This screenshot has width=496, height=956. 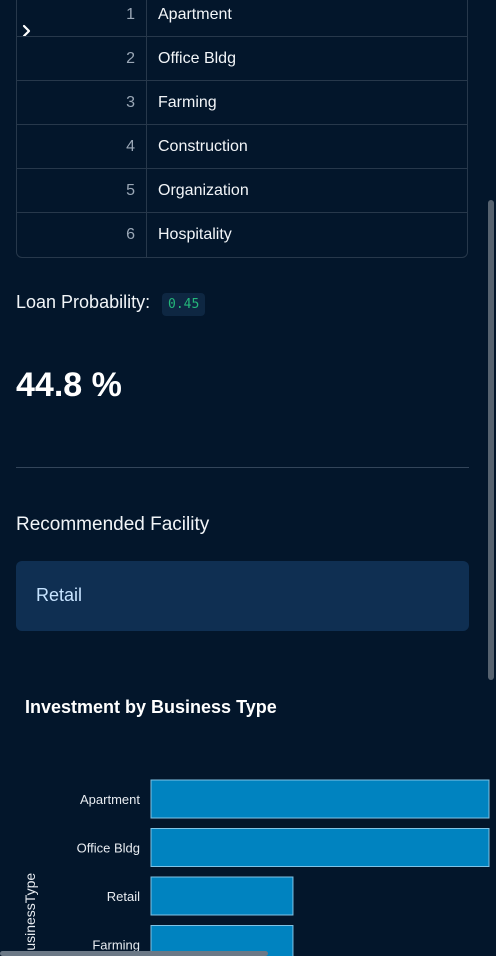 I want to click on category-tick-label: Retail, so click(x=123, y=896).